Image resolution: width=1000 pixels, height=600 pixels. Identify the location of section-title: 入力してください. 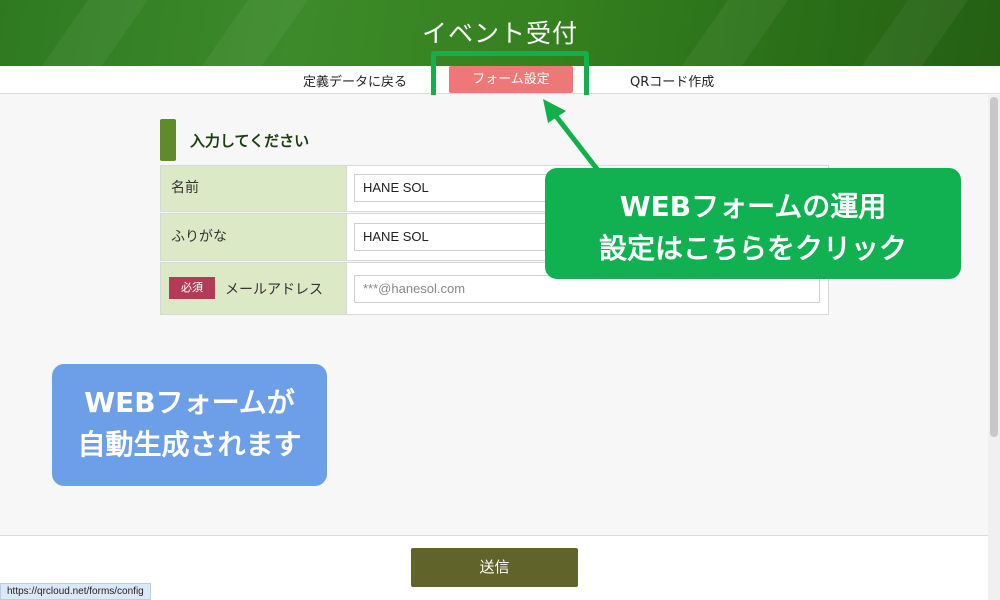
(250, 141).